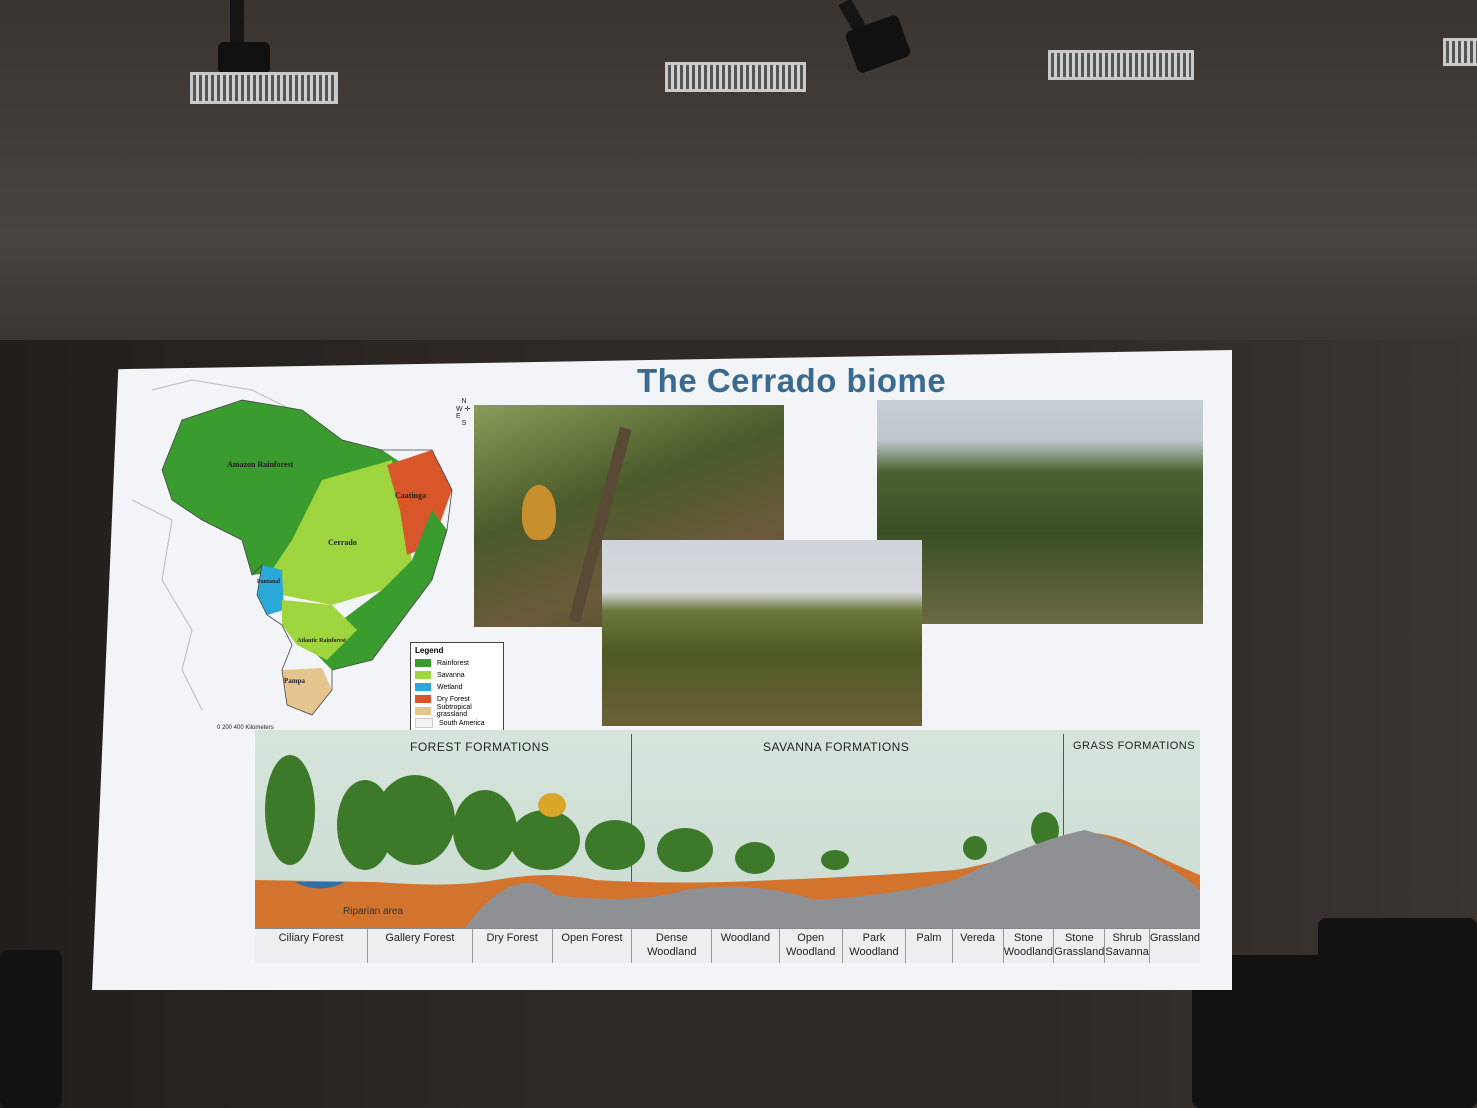 The height and width of the screenshot is (1108, 1477). Describe the element at coordinates (295, 681) in the screenshot. I see `pampa-label: Pampa` at that location.